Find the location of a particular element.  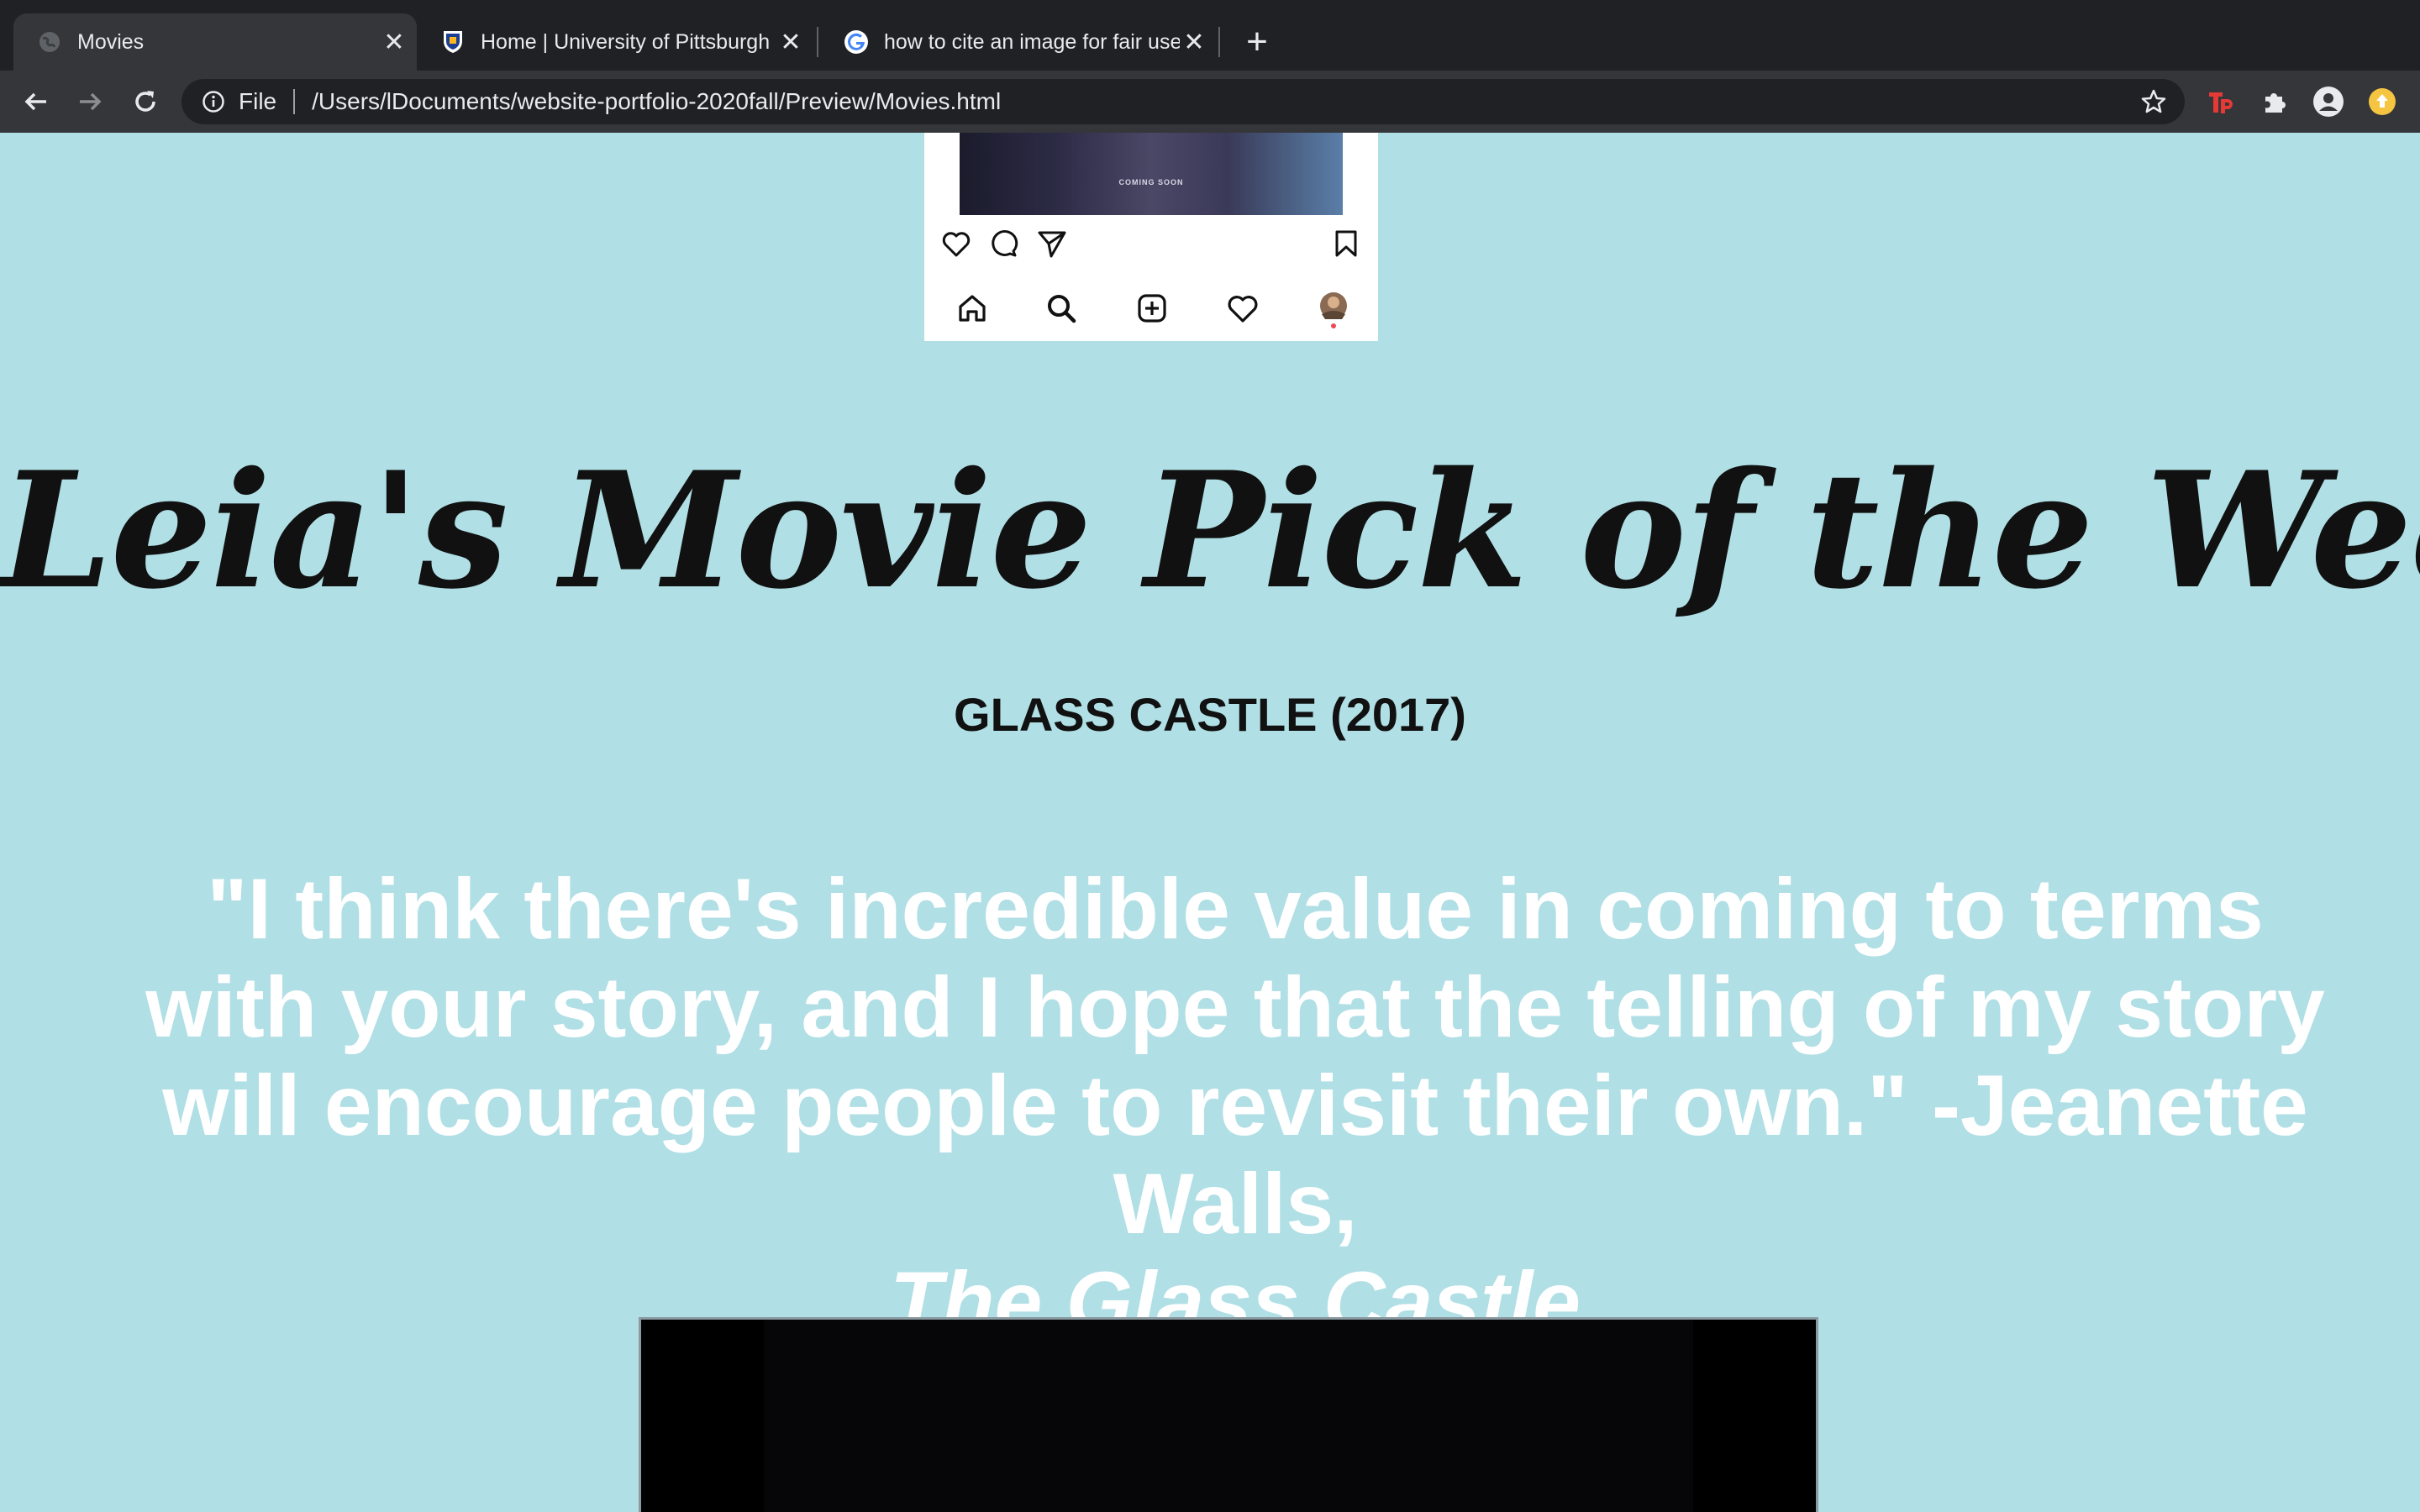

search-icon is located at coordinates (1061, 308).